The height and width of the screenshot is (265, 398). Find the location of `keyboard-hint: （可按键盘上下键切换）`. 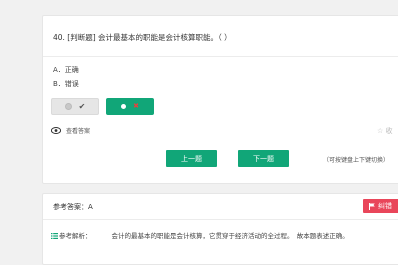

keyboard-hint: （可按键盘上下键切换） is located at coordinates (356, 160).